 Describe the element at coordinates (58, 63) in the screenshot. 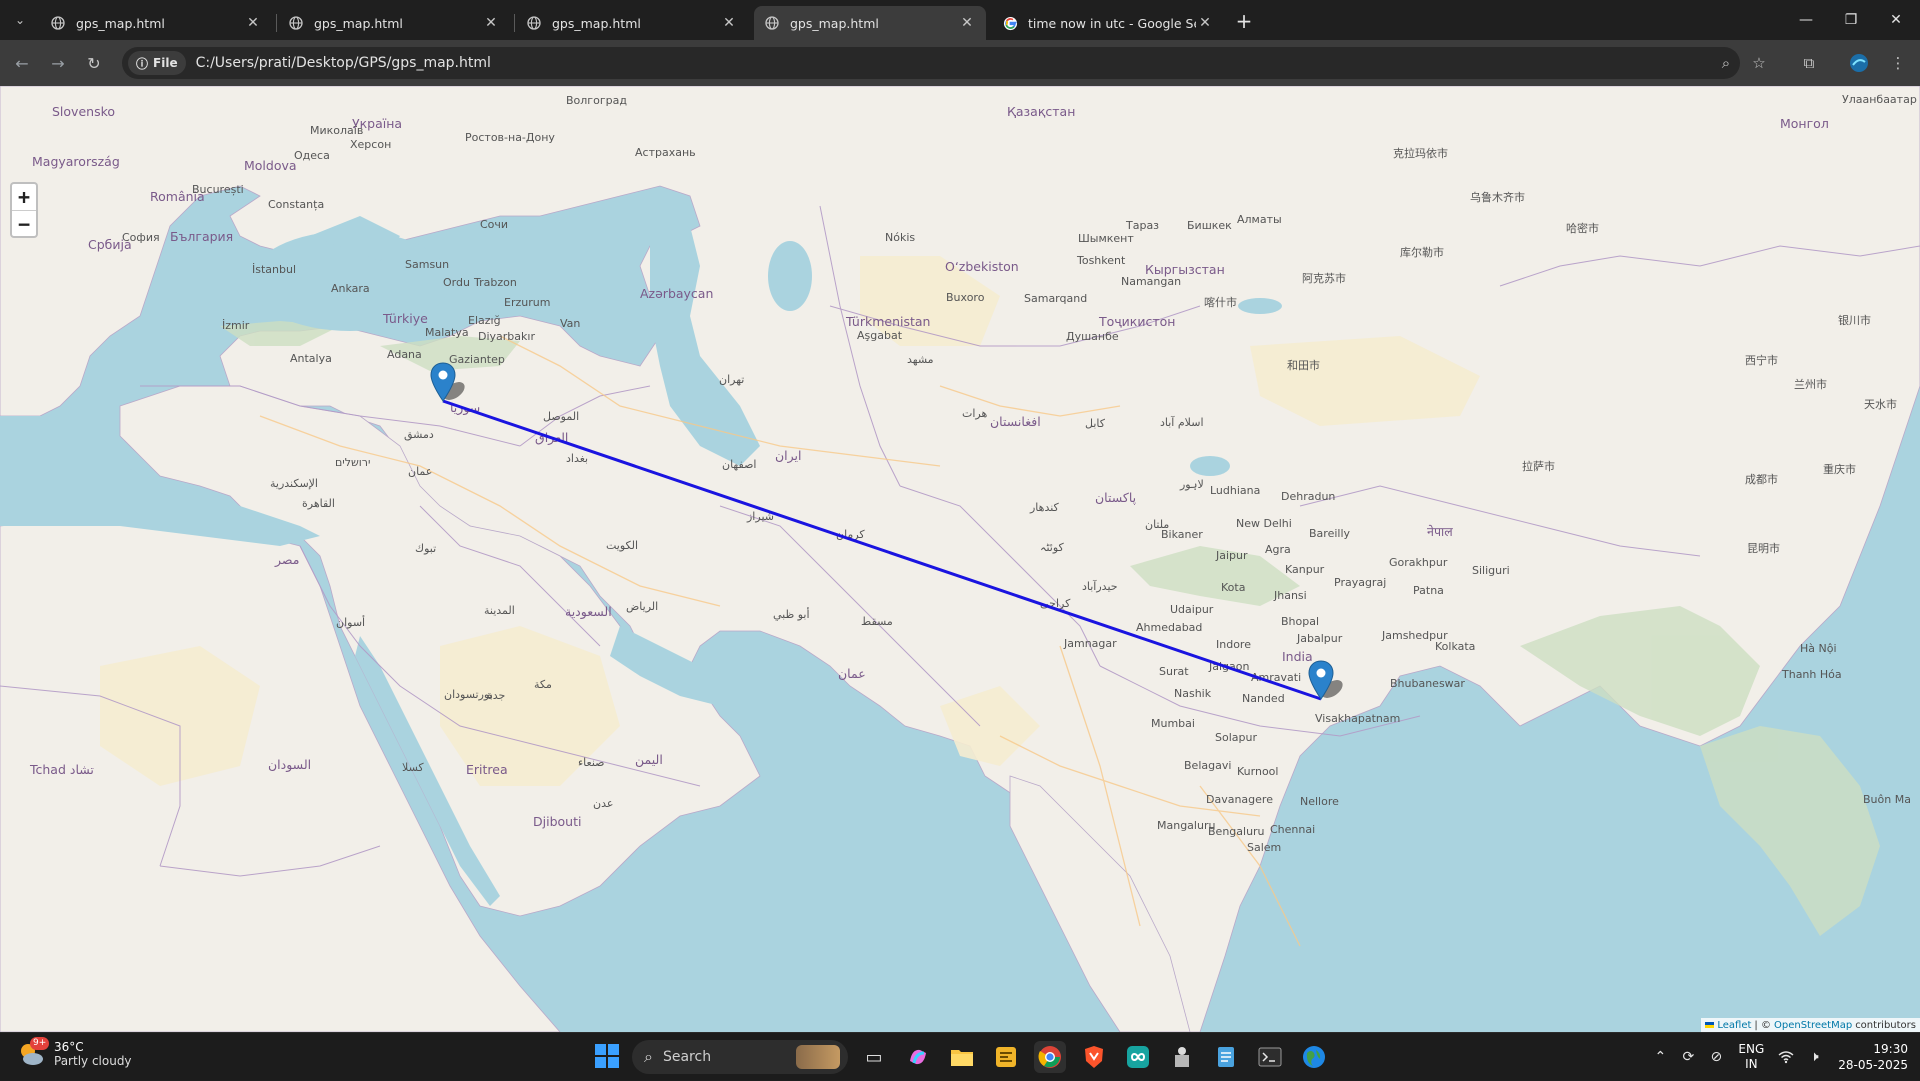

I see `forward-arrow-icon: →` at that location.